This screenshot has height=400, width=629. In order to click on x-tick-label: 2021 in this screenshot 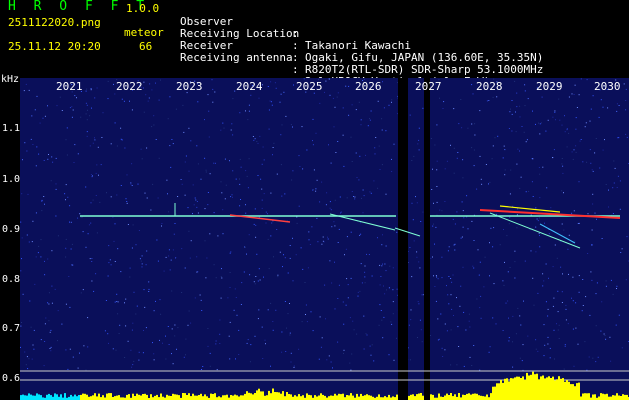, I will do `click(69, 86)`.